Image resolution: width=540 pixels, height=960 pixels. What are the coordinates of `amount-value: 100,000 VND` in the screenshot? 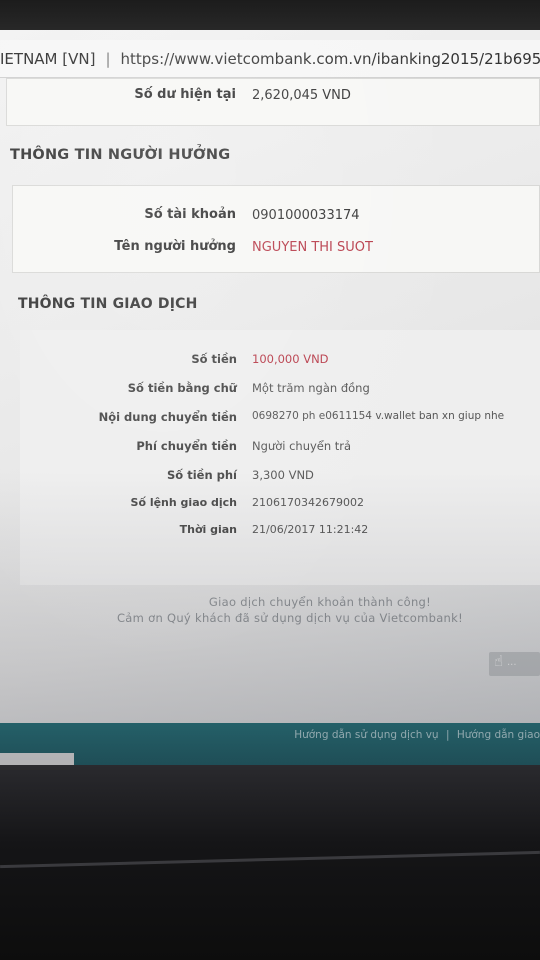 It's located at (290, 359).